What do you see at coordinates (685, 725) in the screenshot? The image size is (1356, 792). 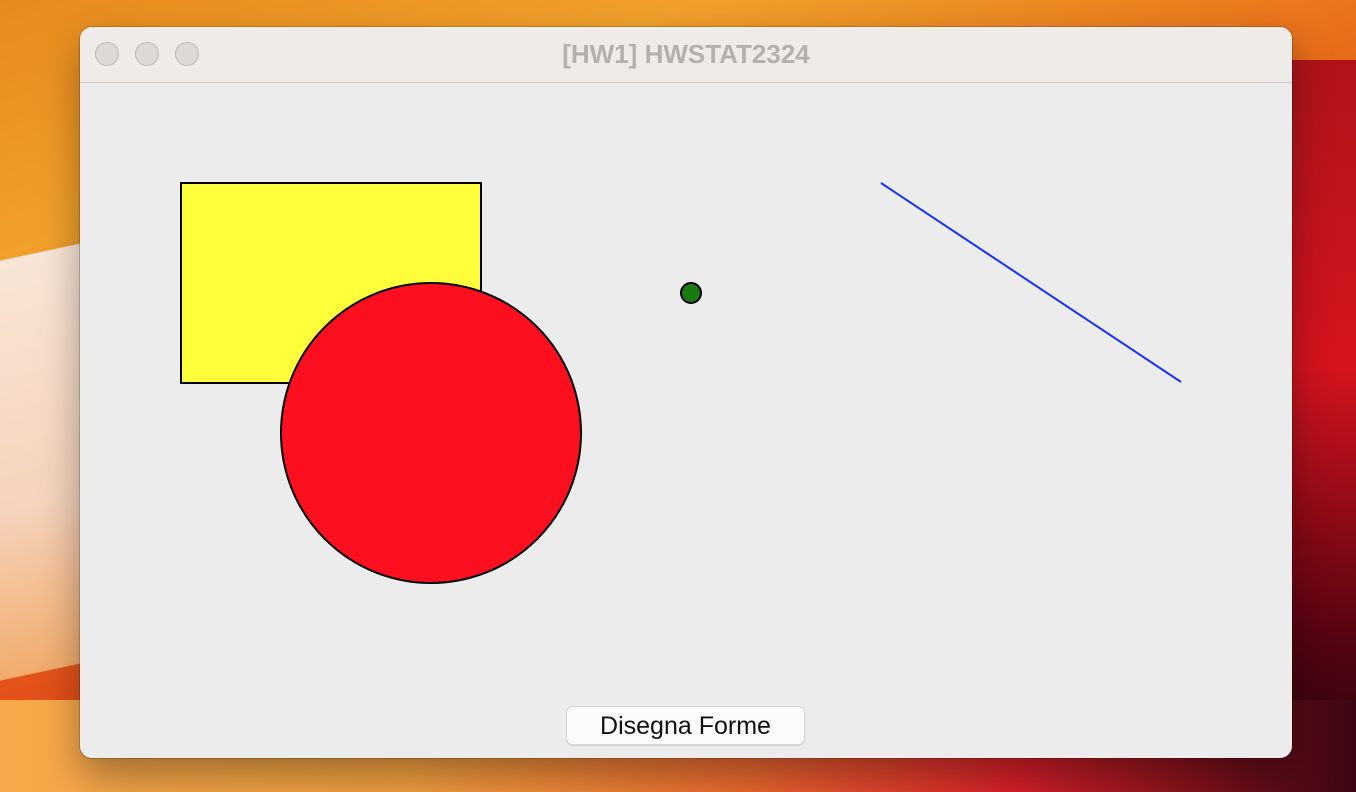 I see `draw-shapes-button: Disegna Forme` at bounding box center [685, 725].